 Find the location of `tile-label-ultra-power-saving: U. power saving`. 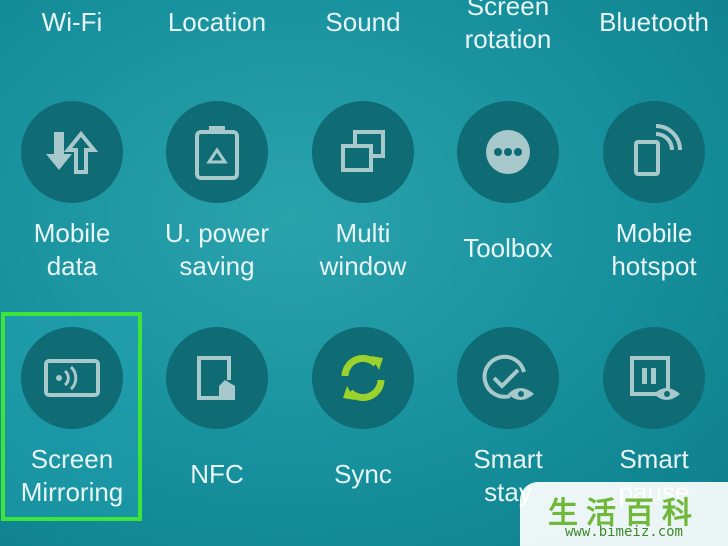

tile-label-ultra-power-saving: U. power saving is located at coordinates (217, 249).